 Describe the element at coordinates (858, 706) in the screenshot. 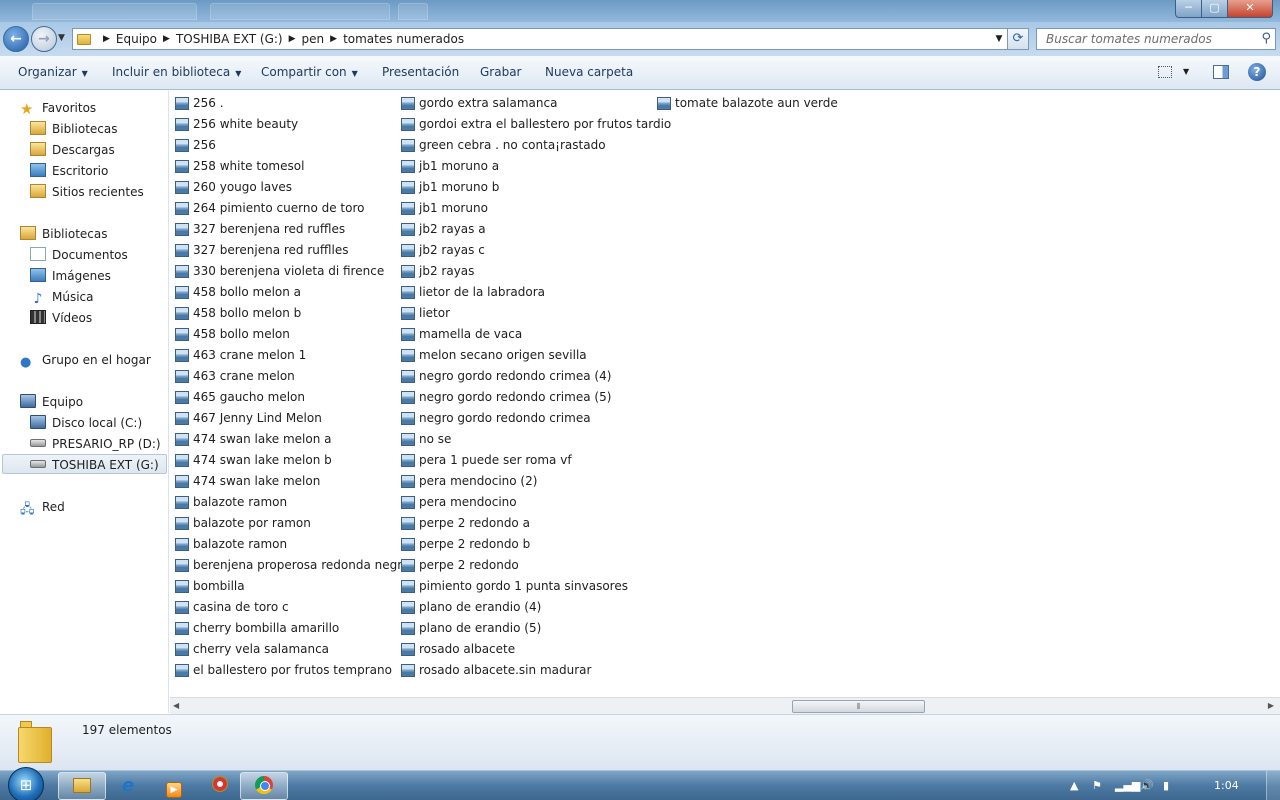

I see `scrollbar-thumb: ⦀` at that location.